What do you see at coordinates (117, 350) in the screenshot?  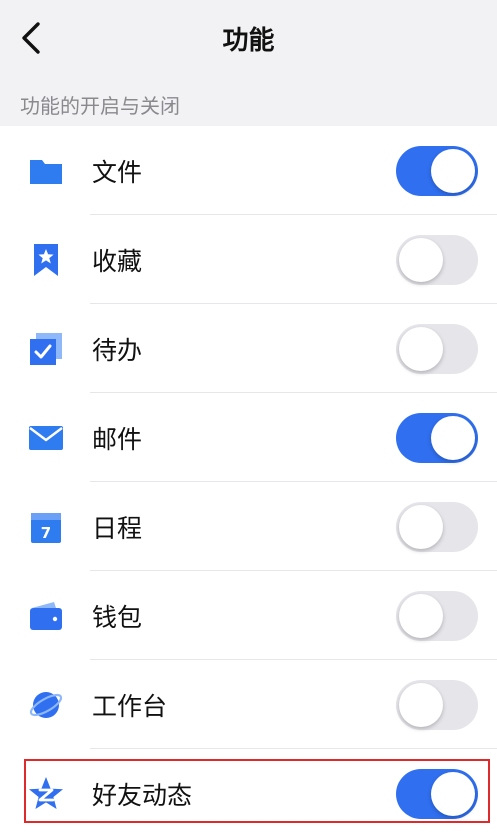 I see `feature-label: 待办` at bounding box center [117, 350].